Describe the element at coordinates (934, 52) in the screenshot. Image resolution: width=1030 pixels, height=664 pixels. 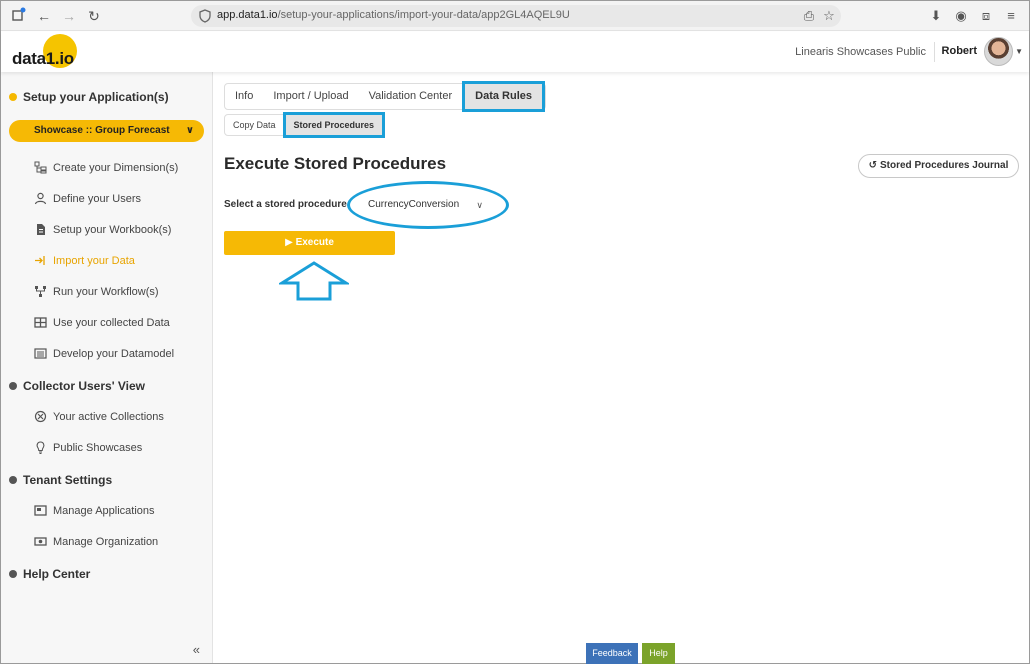
I see `header-divider` at that location.